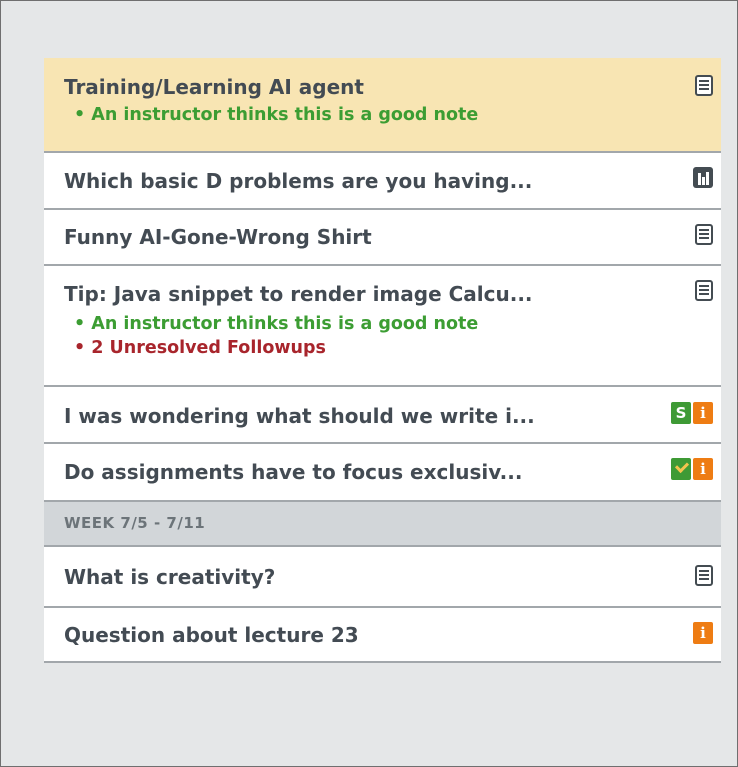  What do you see at coordinates (382, 524) in the screenshot?
I see `week-header: WEEK 7/5 - 7/11` at bounding box center [382, 524].